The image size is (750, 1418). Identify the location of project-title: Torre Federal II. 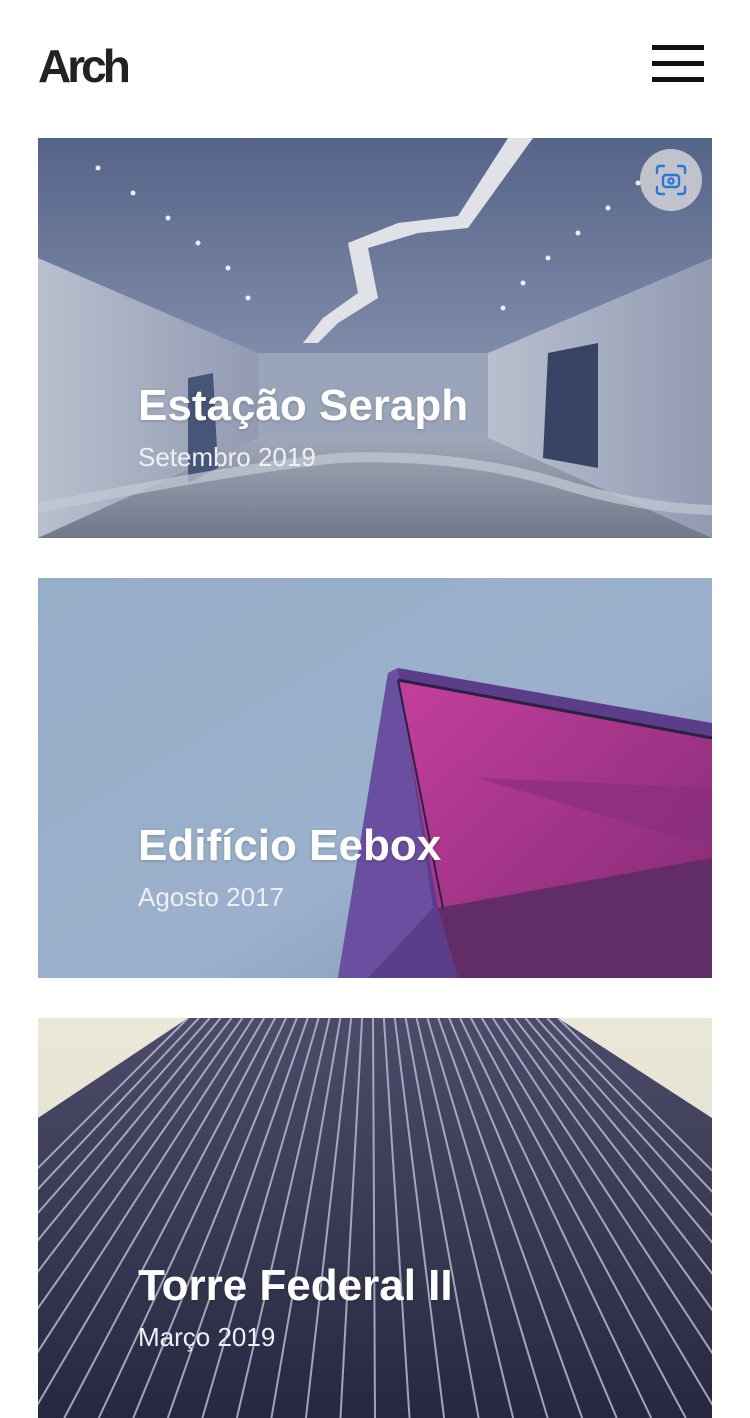
(295, 1285).